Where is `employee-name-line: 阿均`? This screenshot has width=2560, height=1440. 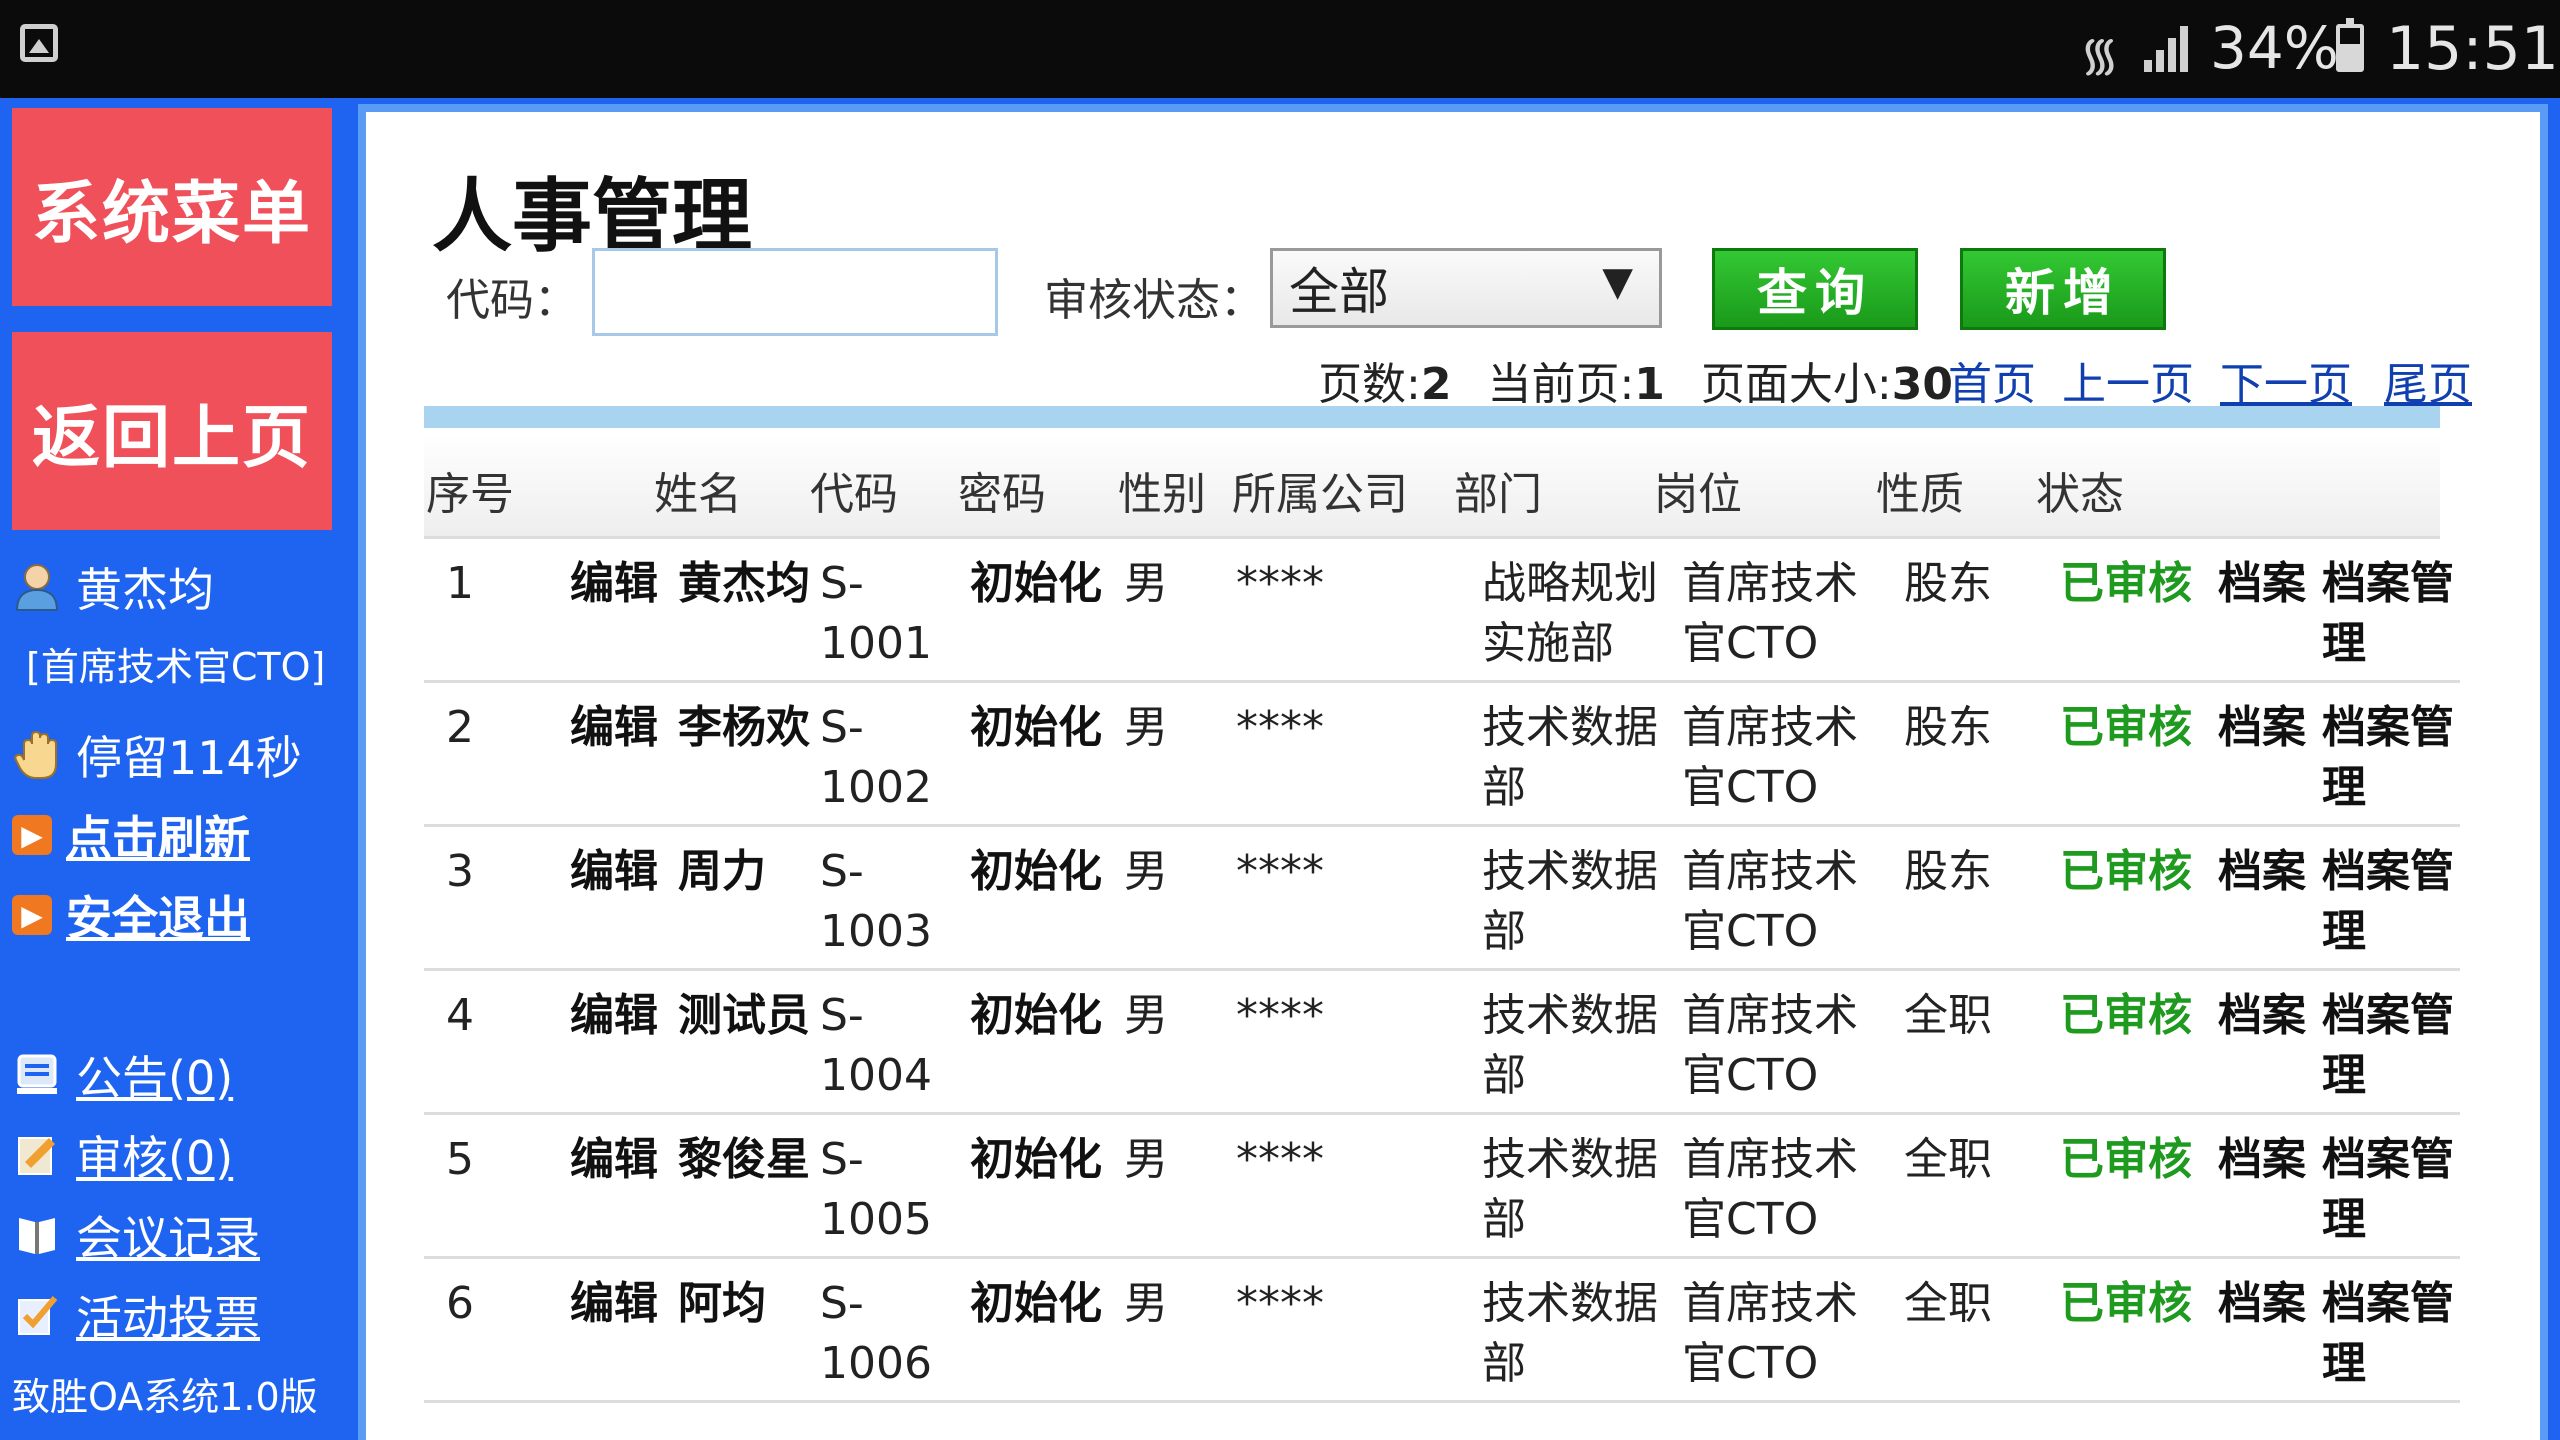 employee-name-line: 阿均 is located at coordinates (722, 1303).